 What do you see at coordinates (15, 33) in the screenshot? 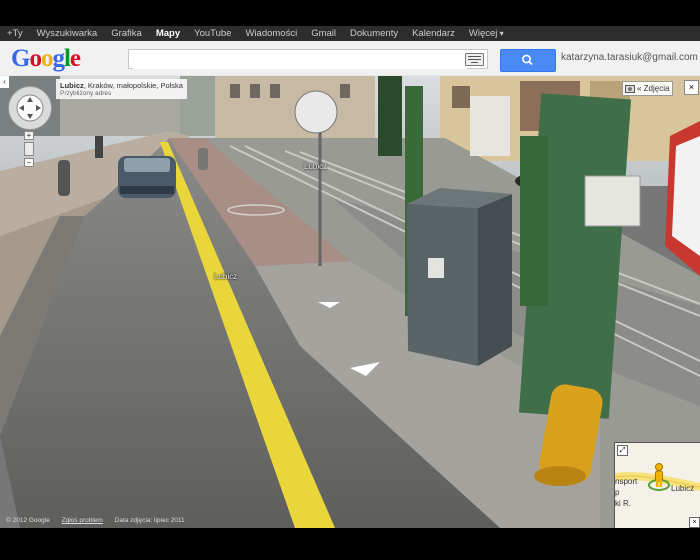
I see `gbar-item-plus: +Ty` at bounding box center [15, 33].